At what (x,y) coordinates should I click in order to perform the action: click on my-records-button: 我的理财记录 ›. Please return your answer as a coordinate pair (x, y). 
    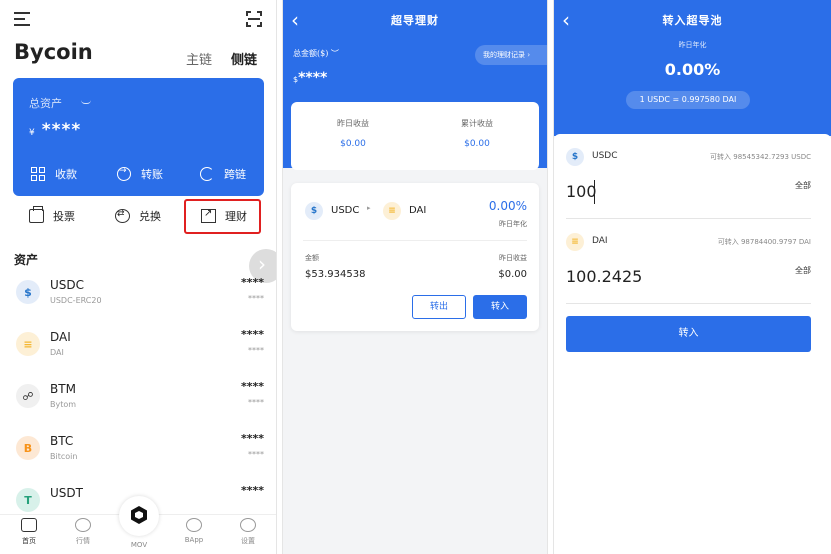
    Looking at the image, I should click on (511, 55).